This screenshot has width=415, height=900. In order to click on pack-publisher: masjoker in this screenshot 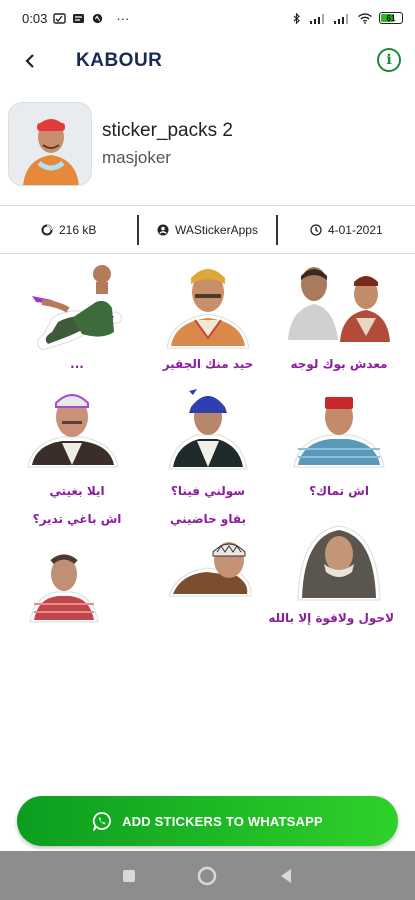, I will do `click(136, 157)`.